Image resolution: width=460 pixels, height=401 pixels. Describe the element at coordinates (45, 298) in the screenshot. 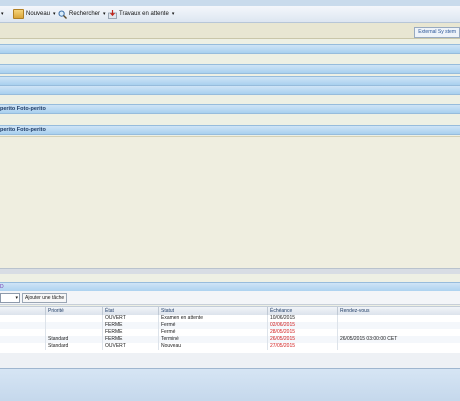

I see `add-task-button: Ajouter une tâche` at that location.